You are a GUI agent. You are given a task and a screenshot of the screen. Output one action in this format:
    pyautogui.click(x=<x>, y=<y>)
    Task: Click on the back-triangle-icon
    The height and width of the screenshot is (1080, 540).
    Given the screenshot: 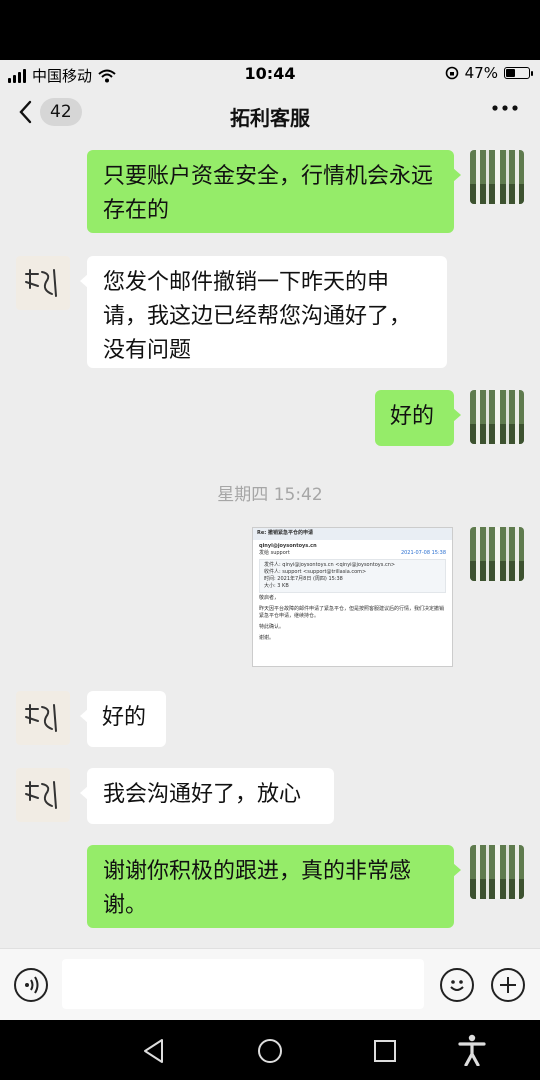 What is the action you would take?
    pyautogui.click(x=154, y=1051)
    